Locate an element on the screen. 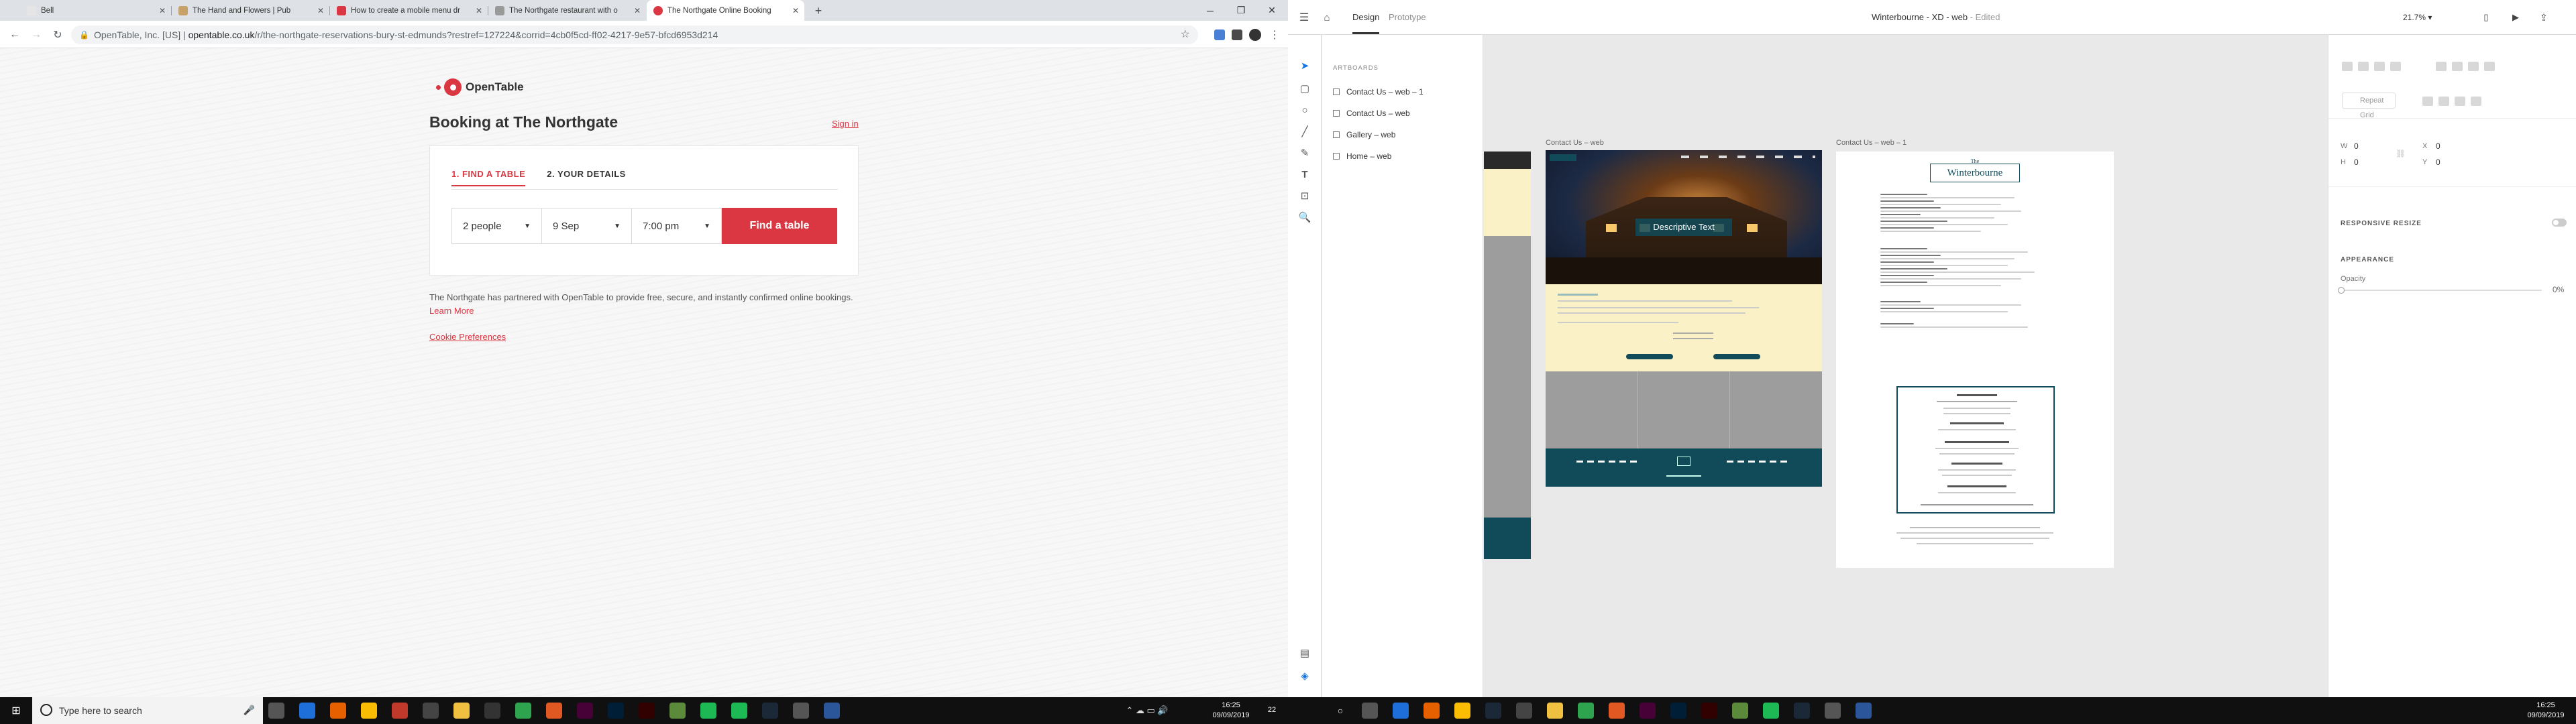 The height and width of the screenshot is (724, 2576). distribute-vertical-icon is located at coordinates (2489, 66).